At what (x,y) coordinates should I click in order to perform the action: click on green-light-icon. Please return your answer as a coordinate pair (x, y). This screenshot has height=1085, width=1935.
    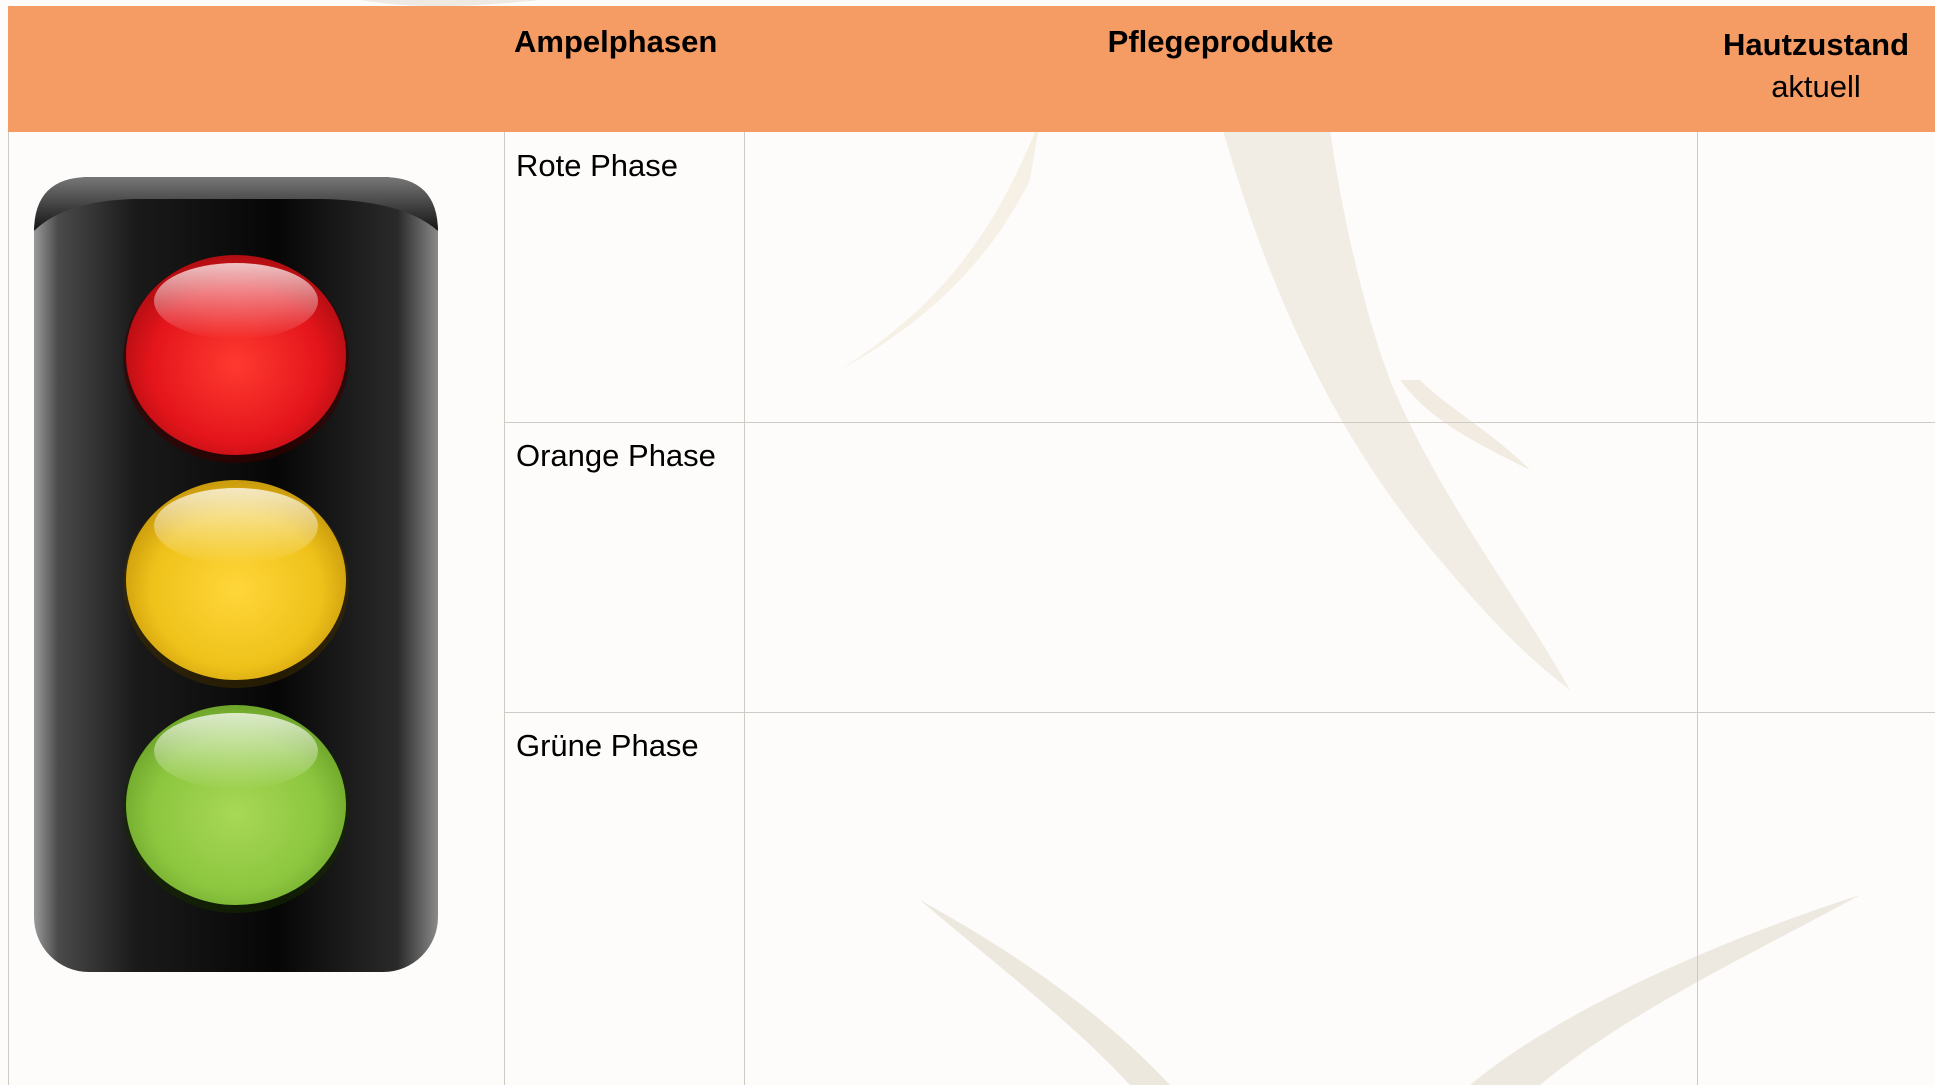
    Looking at the image, I should click on (236, 809).